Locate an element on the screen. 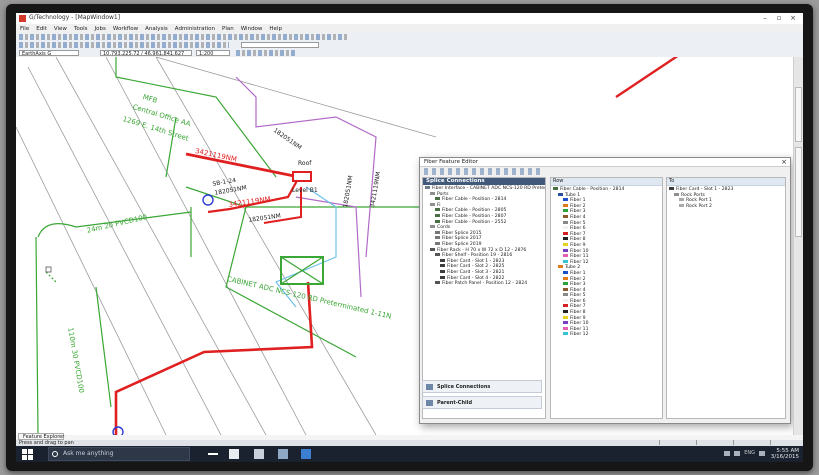 Image resolution: width=819 pixels, height=475 pixels. dialog-title: Fiber Feature Editor is located at coordinates (451, 162).